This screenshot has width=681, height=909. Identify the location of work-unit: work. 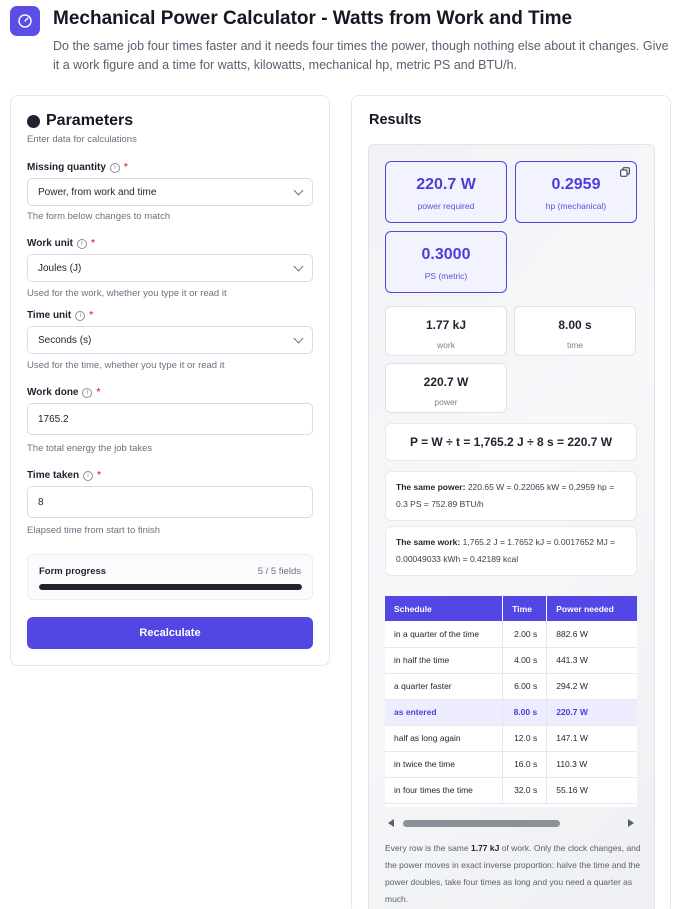
(446, 345).